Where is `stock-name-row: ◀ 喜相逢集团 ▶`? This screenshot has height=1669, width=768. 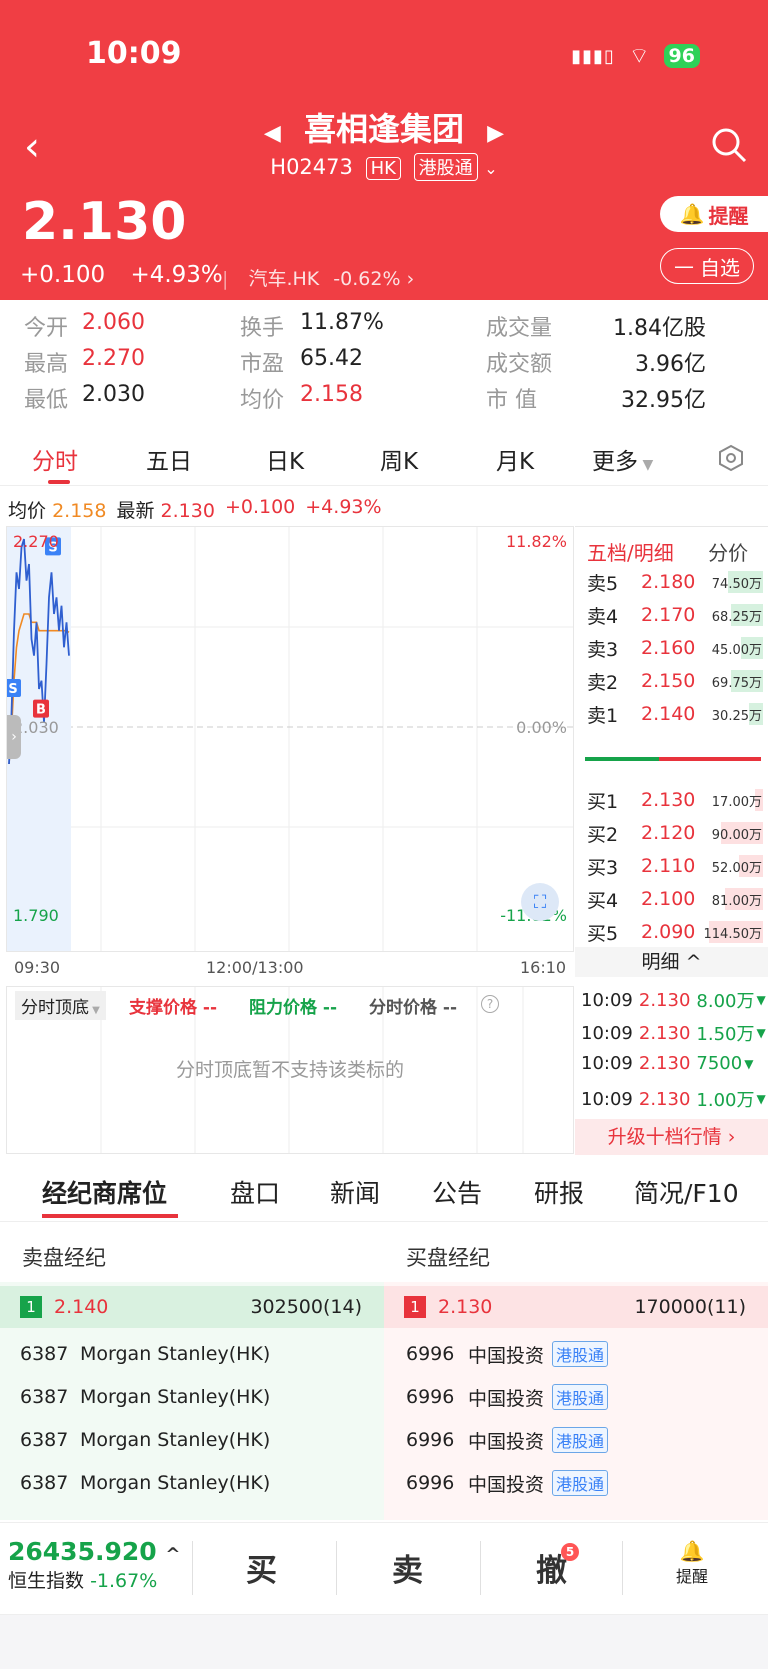
stock-name-row: ◀ 喜相逢集团 ▶ is located at coordinates (384, 127).